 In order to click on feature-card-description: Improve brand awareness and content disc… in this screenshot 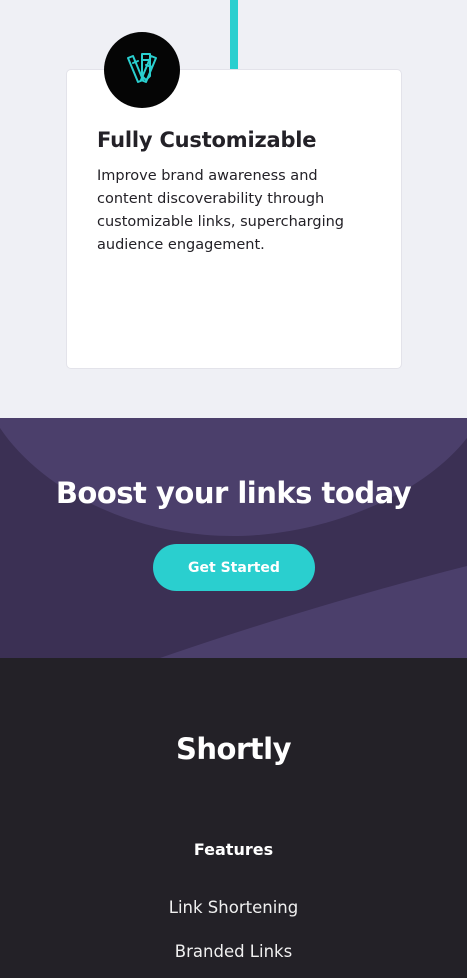, I will do `click(220, 210)`.